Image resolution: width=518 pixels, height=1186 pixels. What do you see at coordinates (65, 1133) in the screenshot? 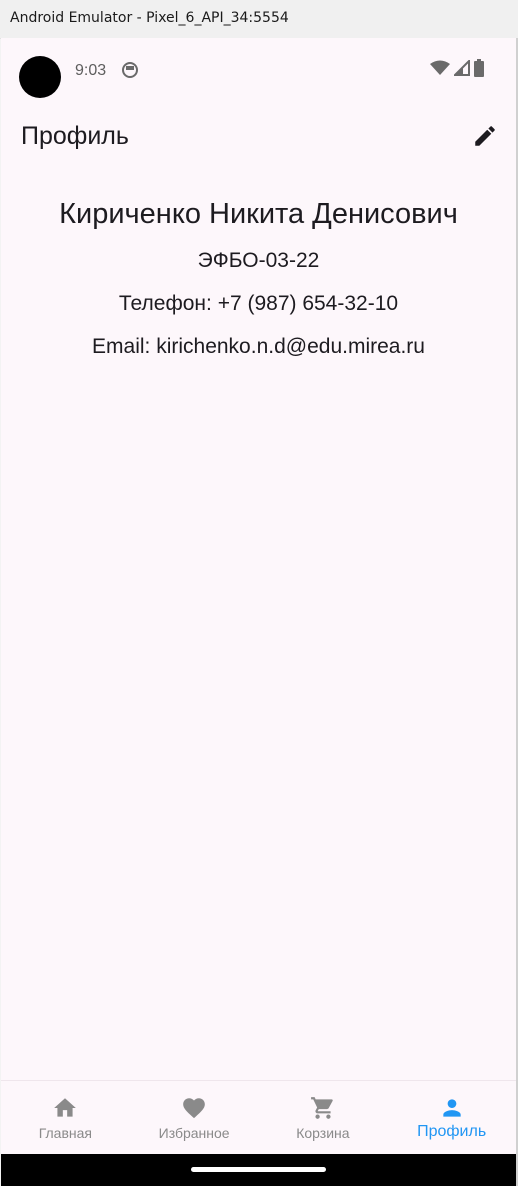
I see `nav-label-home: Главная` at bounding box center [65, 1133].